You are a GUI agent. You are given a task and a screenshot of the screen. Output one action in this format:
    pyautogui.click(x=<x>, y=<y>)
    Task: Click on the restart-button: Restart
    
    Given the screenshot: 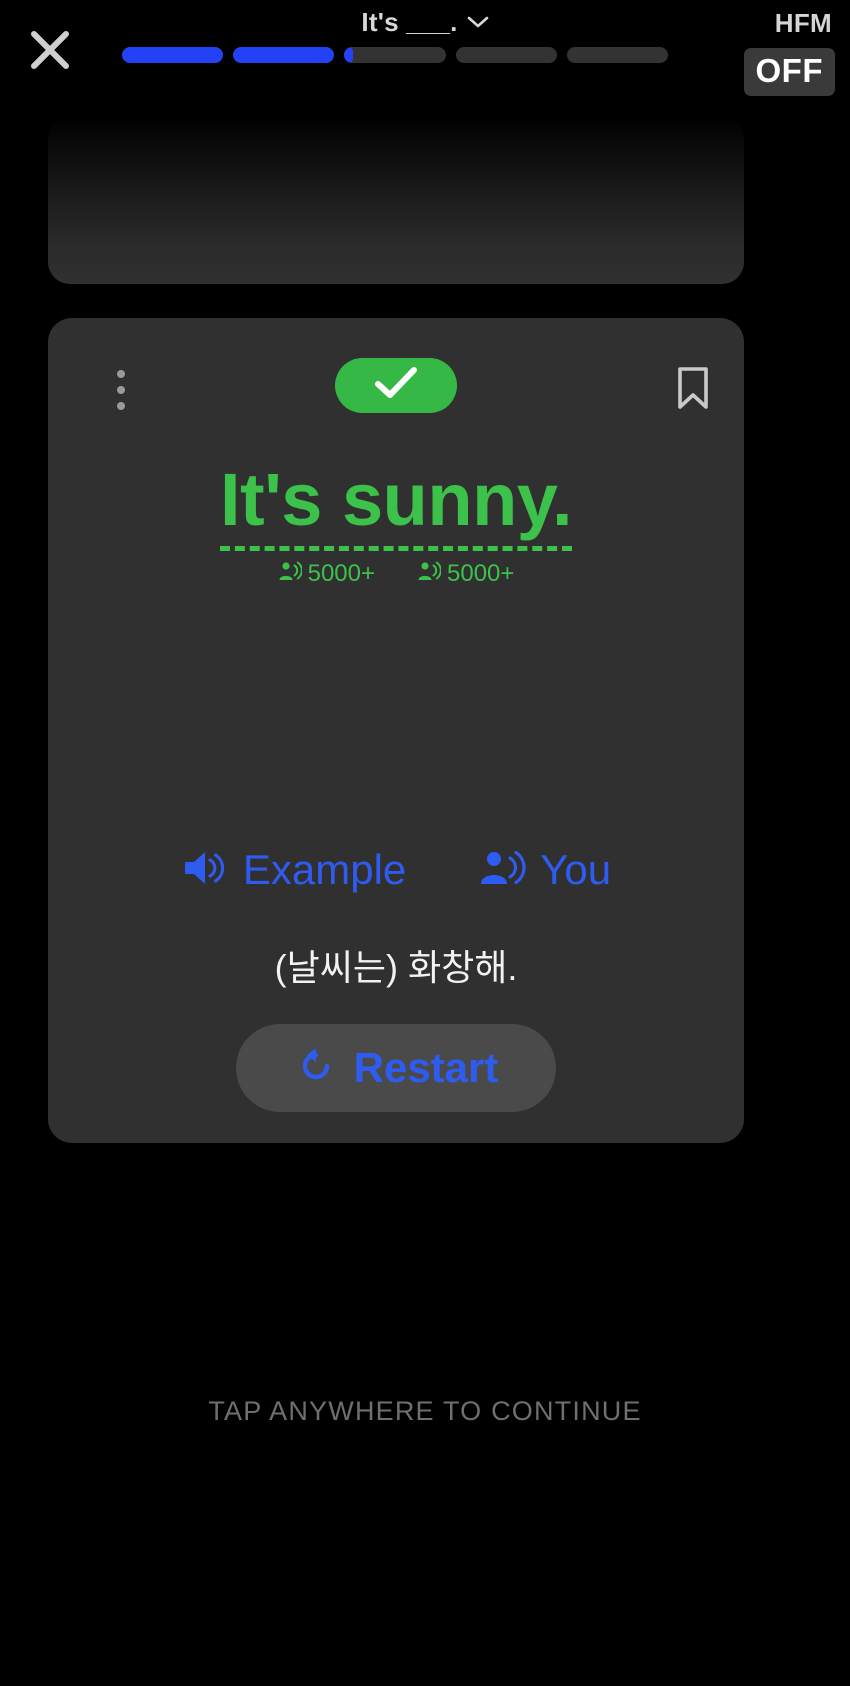 What is the action you would take?
    pyautogui.click(x=396, y=1068)
    